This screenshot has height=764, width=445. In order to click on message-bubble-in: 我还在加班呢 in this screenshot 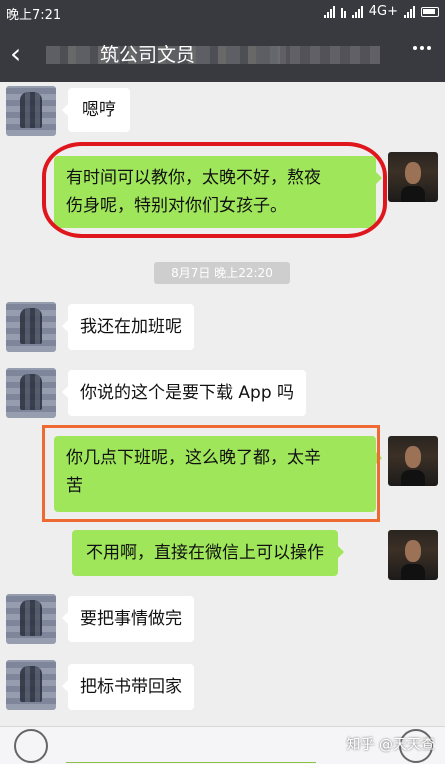, I will do `click(128, 327)`.